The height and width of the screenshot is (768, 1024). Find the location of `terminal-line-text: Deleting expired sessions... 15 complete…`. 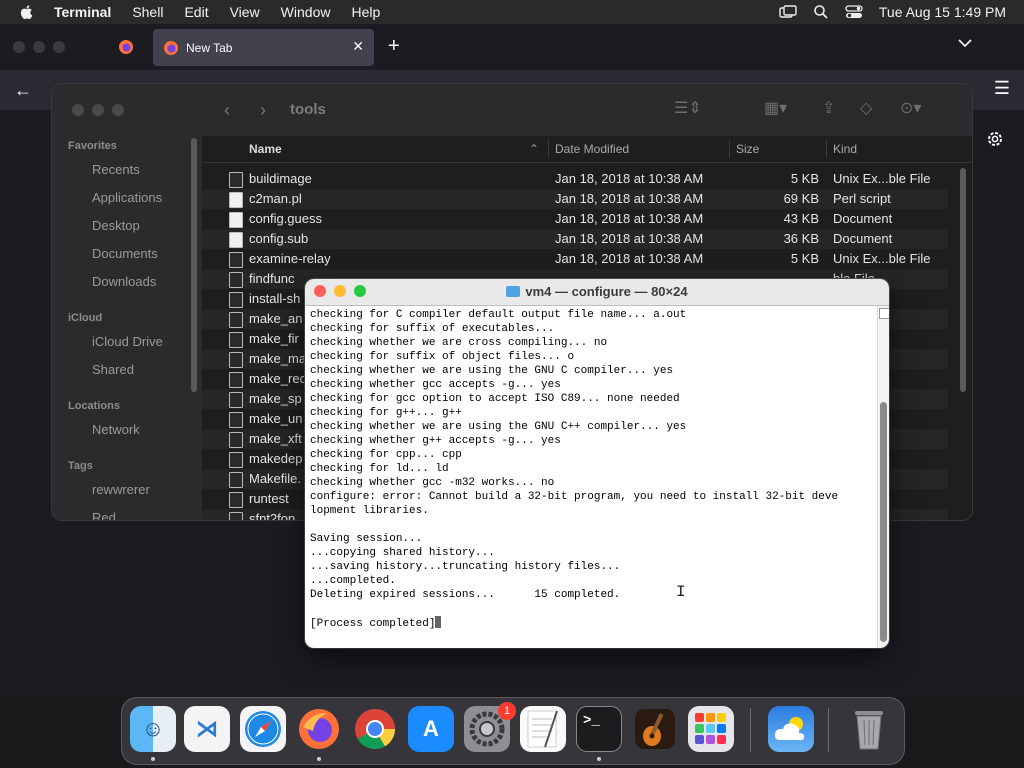

terminal-line-text: Deleting expired sessions... 15 complete… is located at coordinates (465, 595).